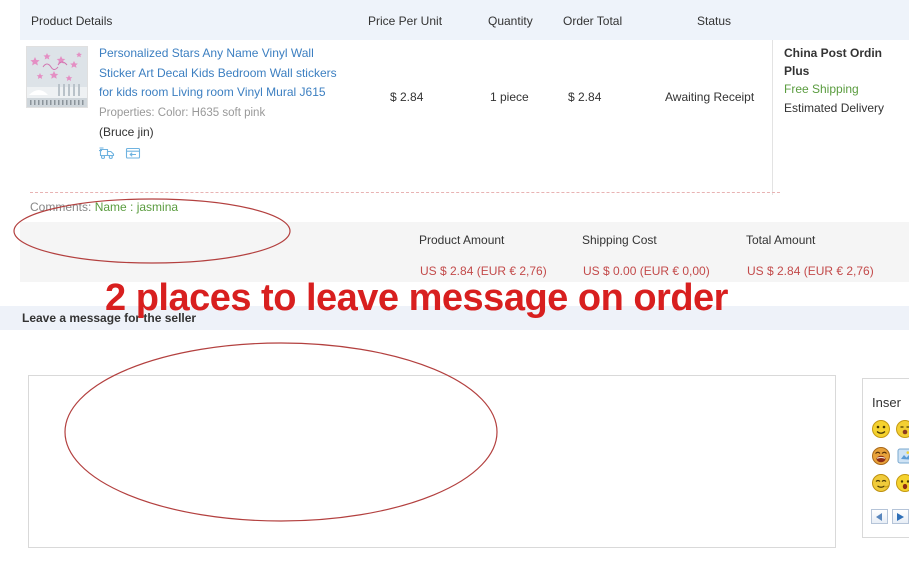 This screenshot has width=909, height=566. Describe the element at coordinates (71, 21) in the screenshot. I see `column-header-product-details: Product Details` at that location.